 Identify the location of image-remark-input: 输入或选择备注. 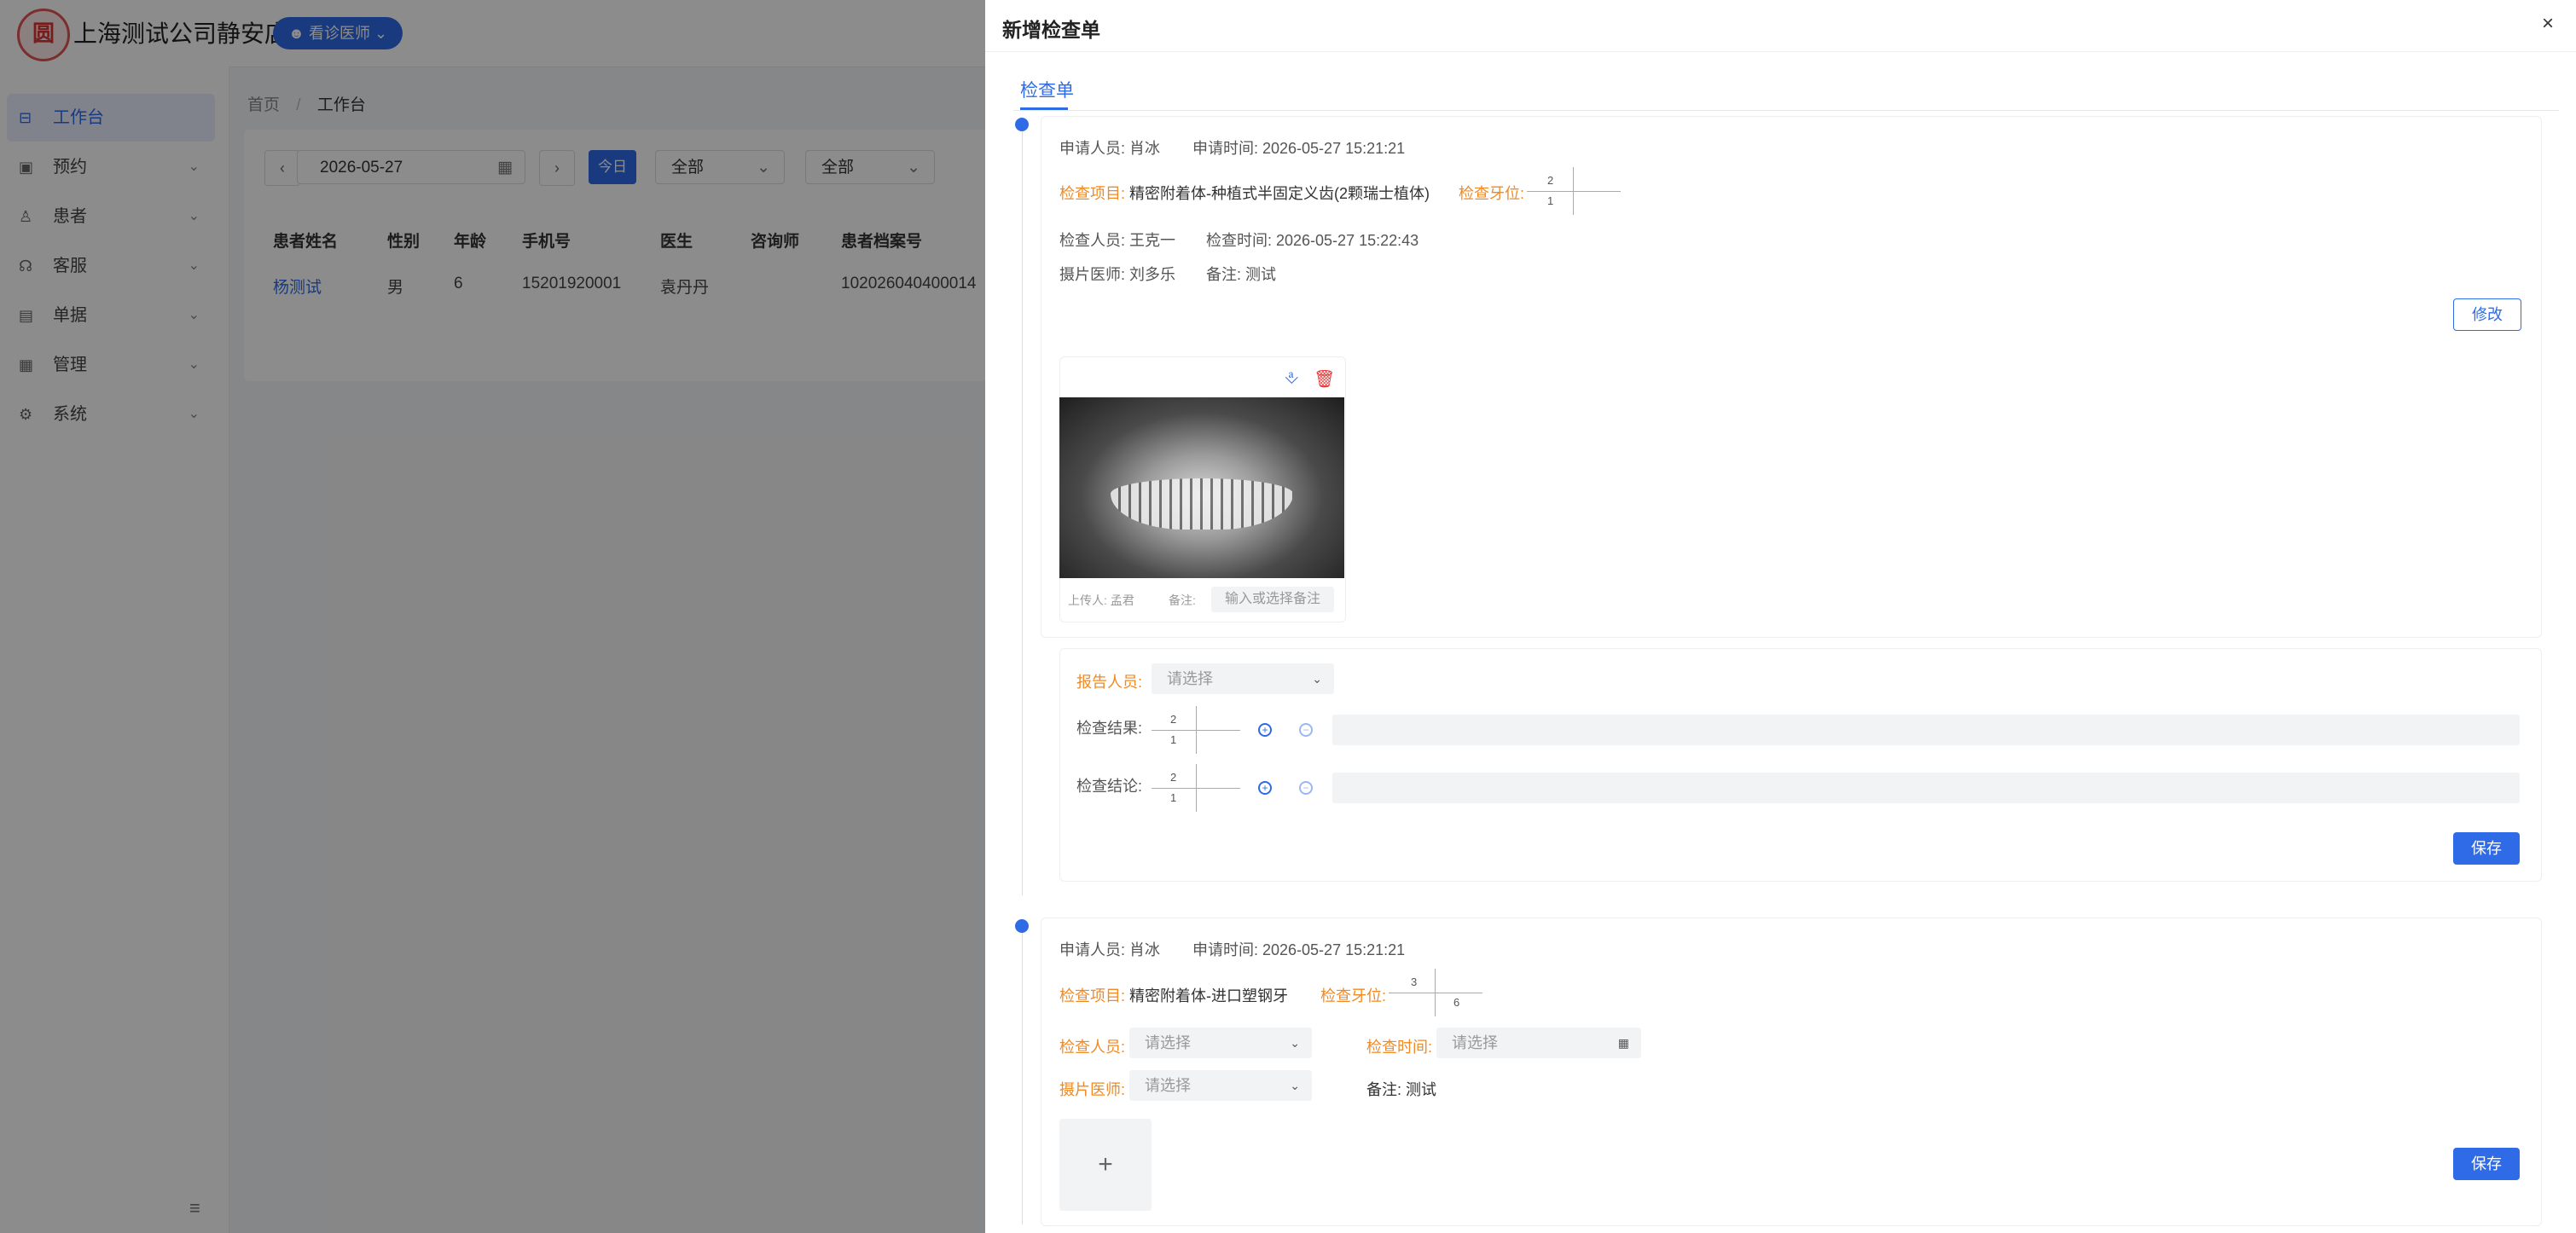
(1272, 599).